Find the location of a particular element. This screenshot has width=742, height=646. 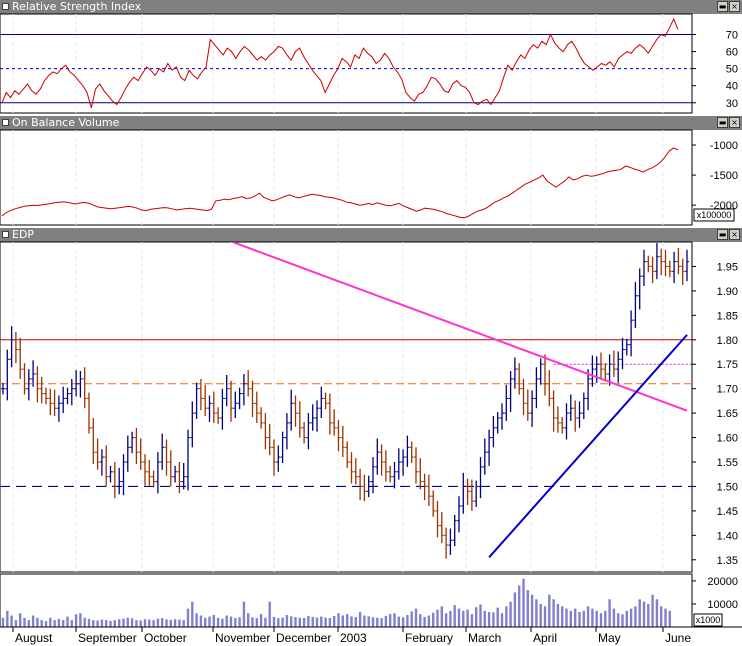

price-tick-label: 1.35 is located at coordinates (727, 561).